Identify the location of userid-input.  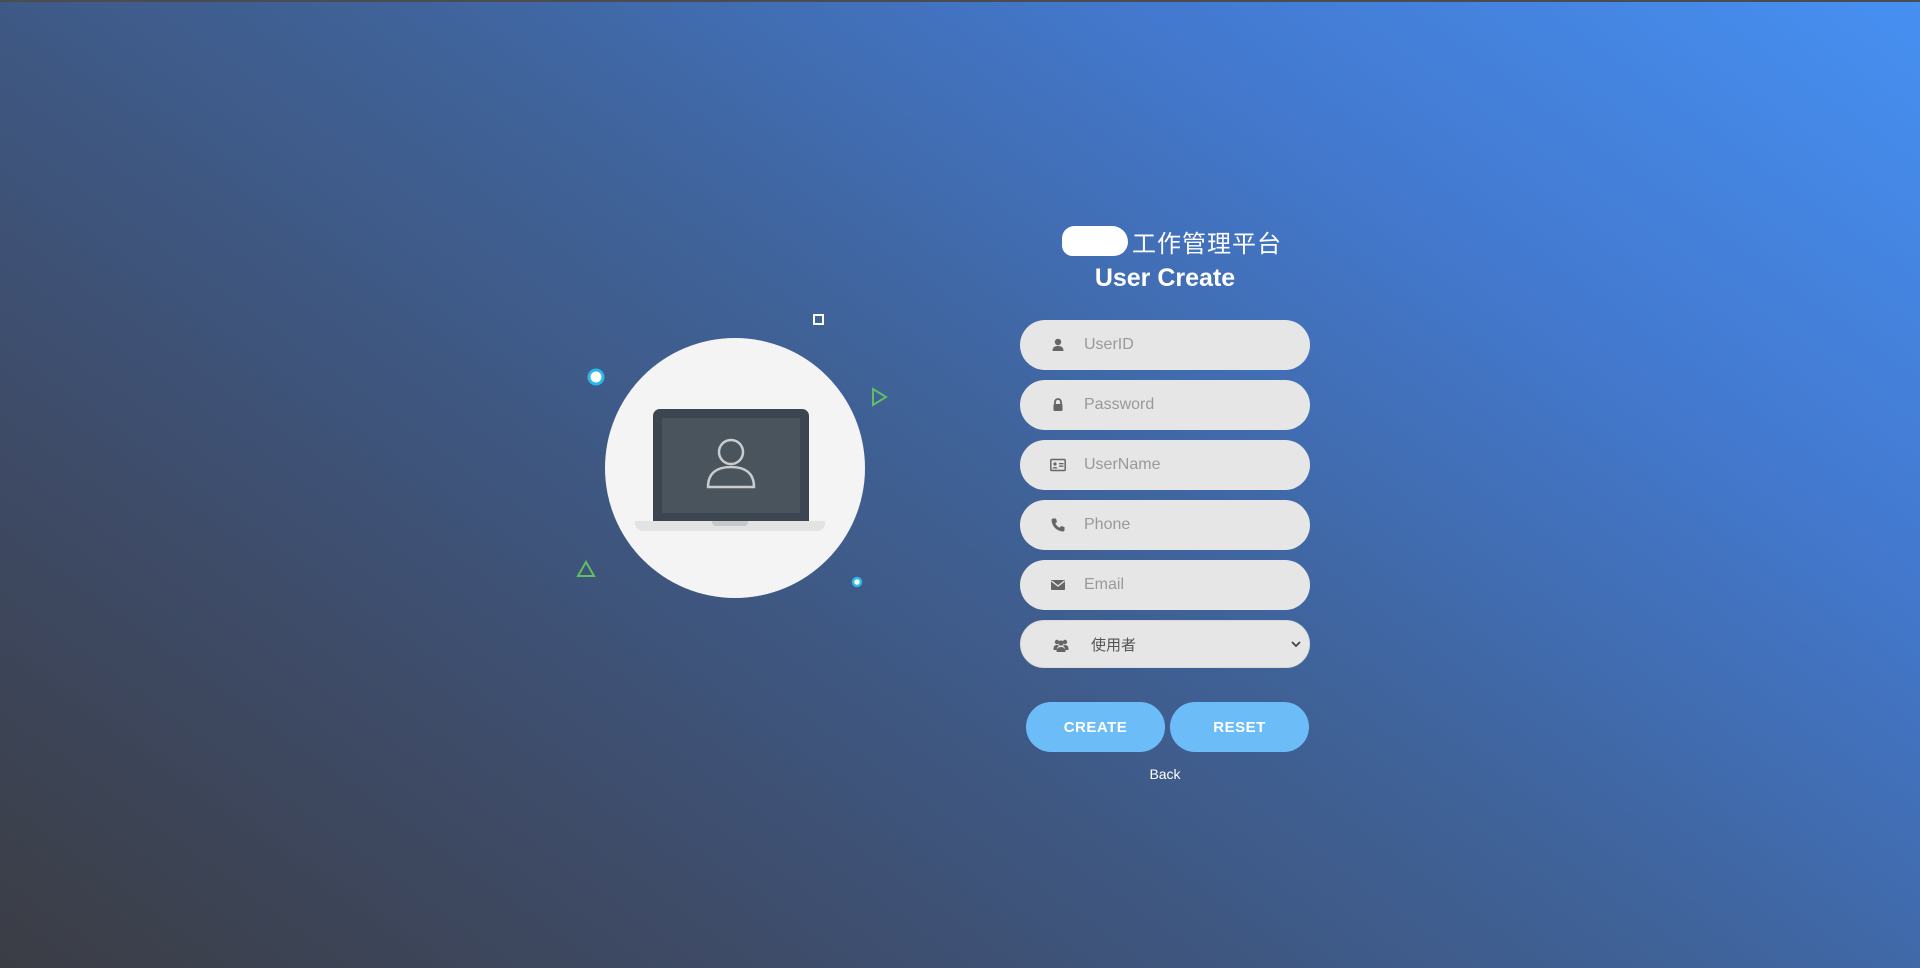
(1184, 345).